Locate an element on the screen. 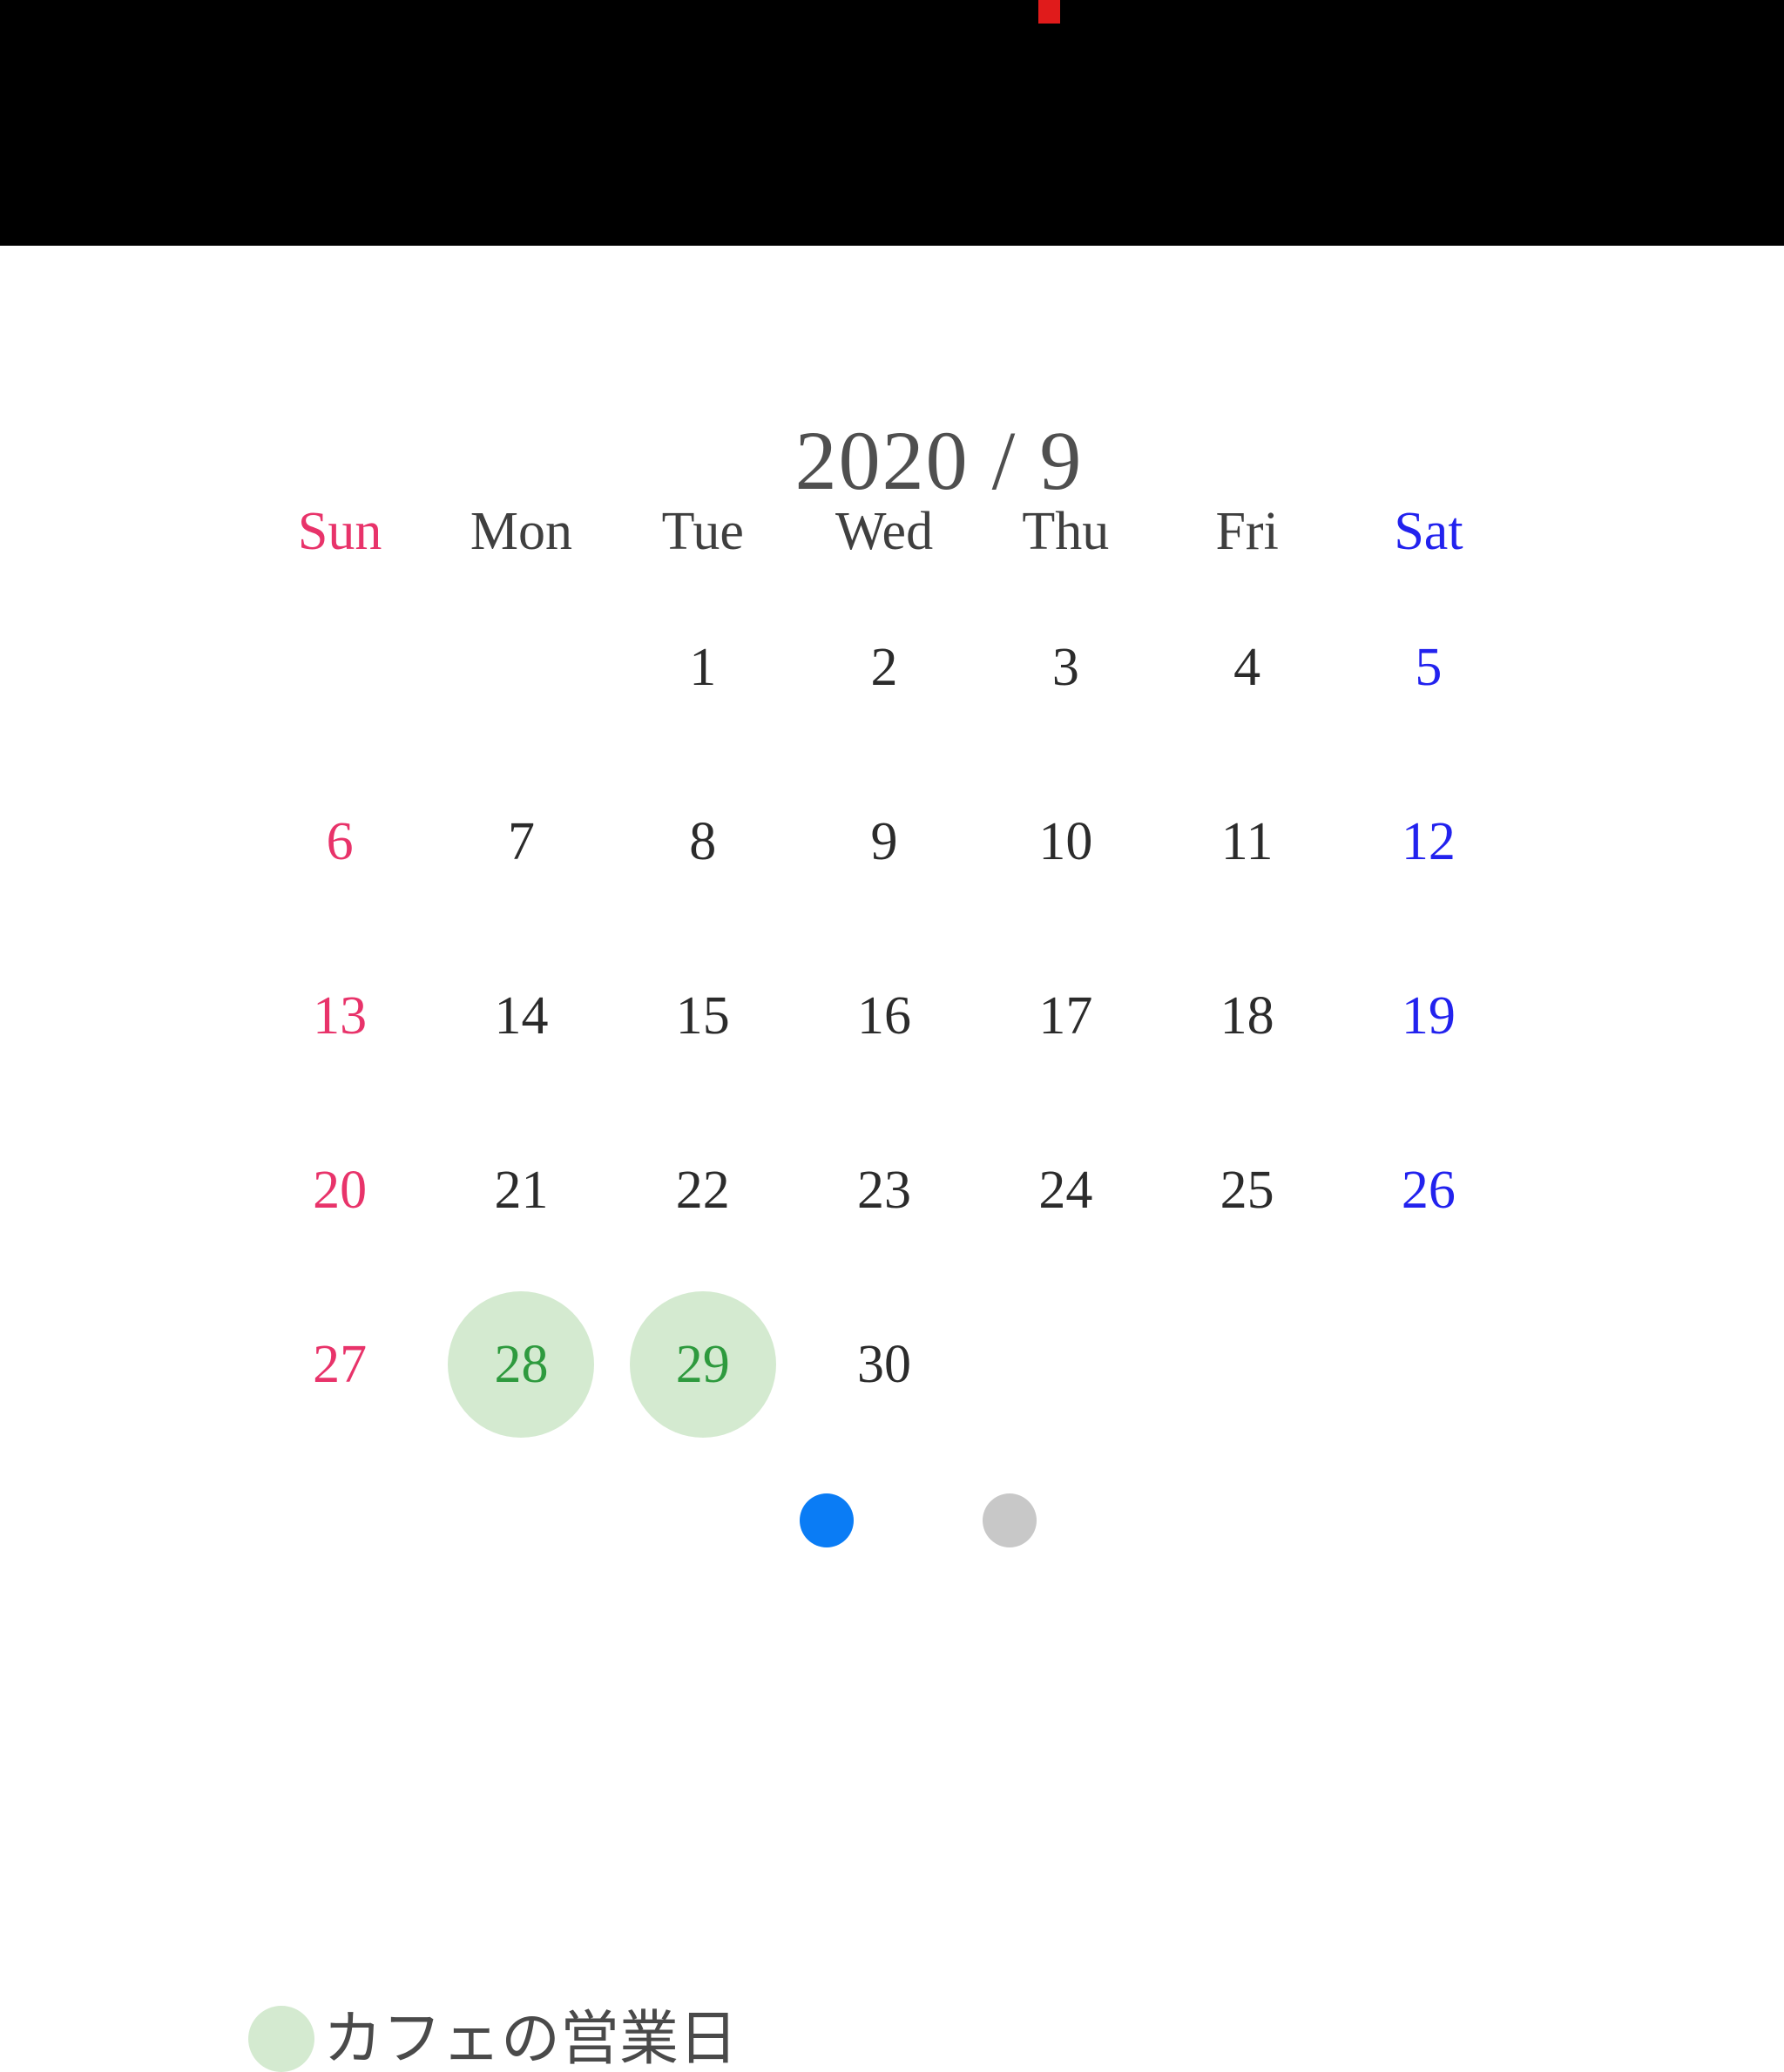 The image size is (1784, 2072). day-number: 17 is located at coordinates (1065, 1016).